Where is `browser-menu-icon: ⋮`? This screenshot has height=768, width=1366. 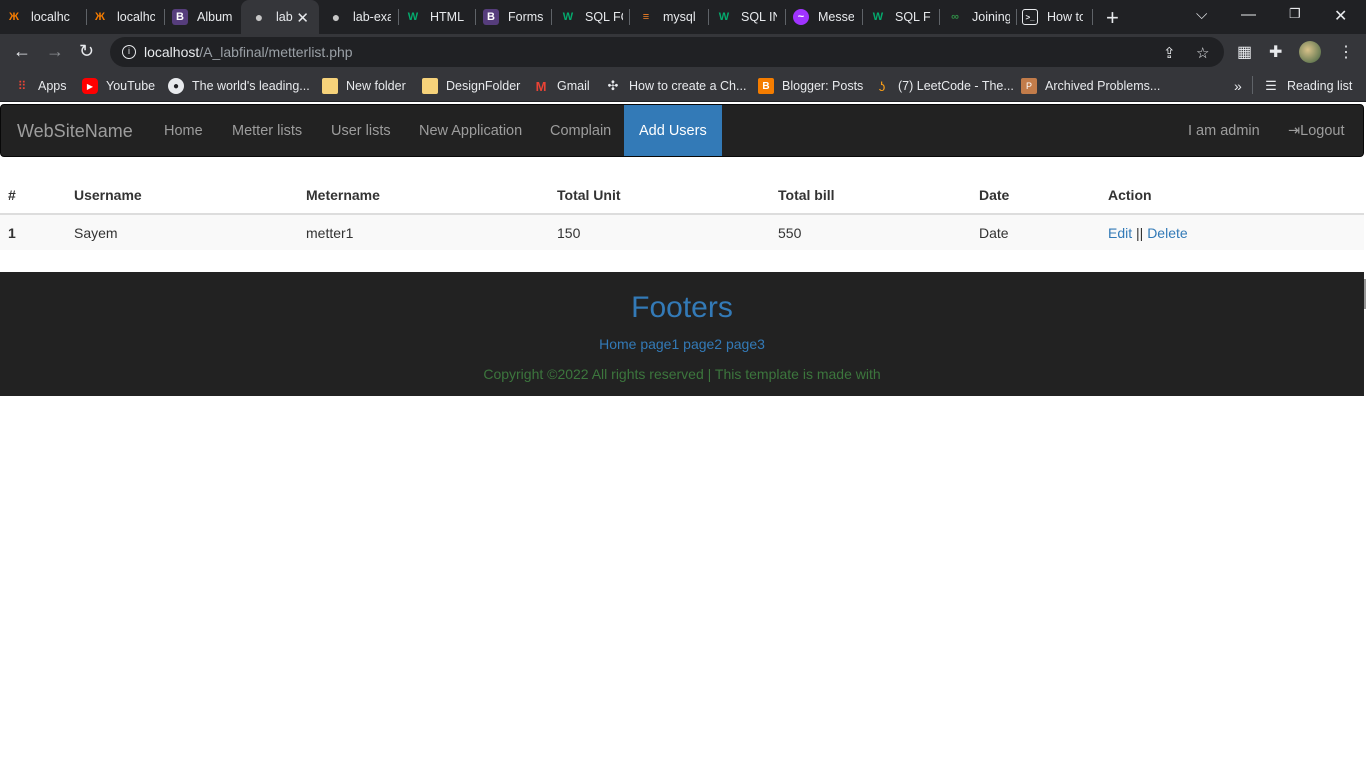
browser-menu-icon: ⋮ is located at coordinates (1346, 52).